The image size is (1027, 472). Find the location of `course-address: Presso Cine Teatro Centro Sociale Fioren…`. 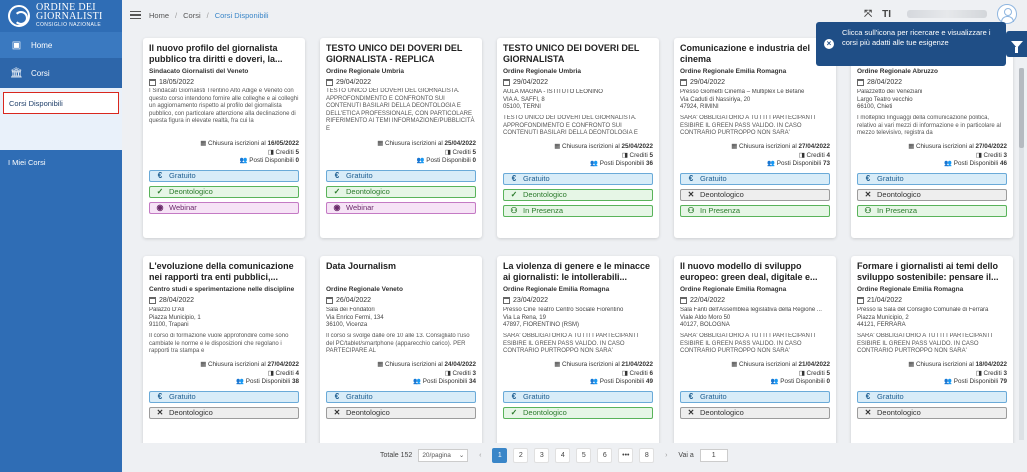

course-address: Presso Cine Teatro Centro Sociale Fioren… is located at coordinates (563, 317).